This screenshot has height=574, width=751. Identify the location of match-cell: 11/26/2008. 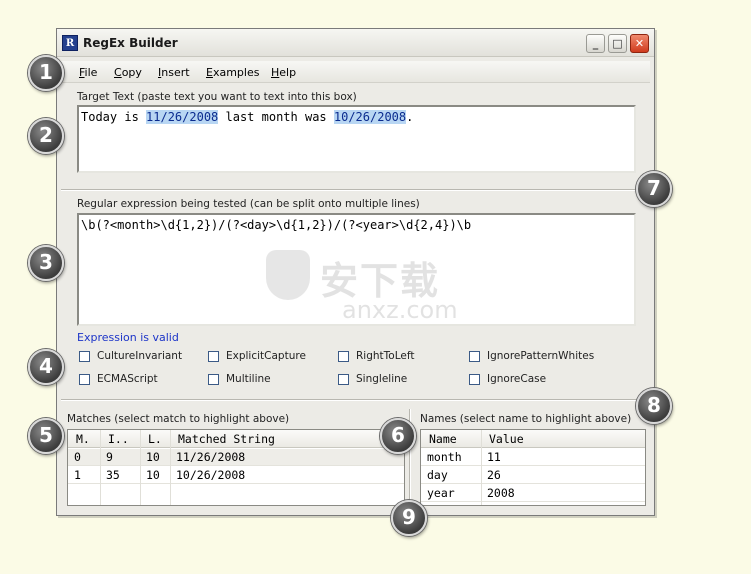
(211, 457).